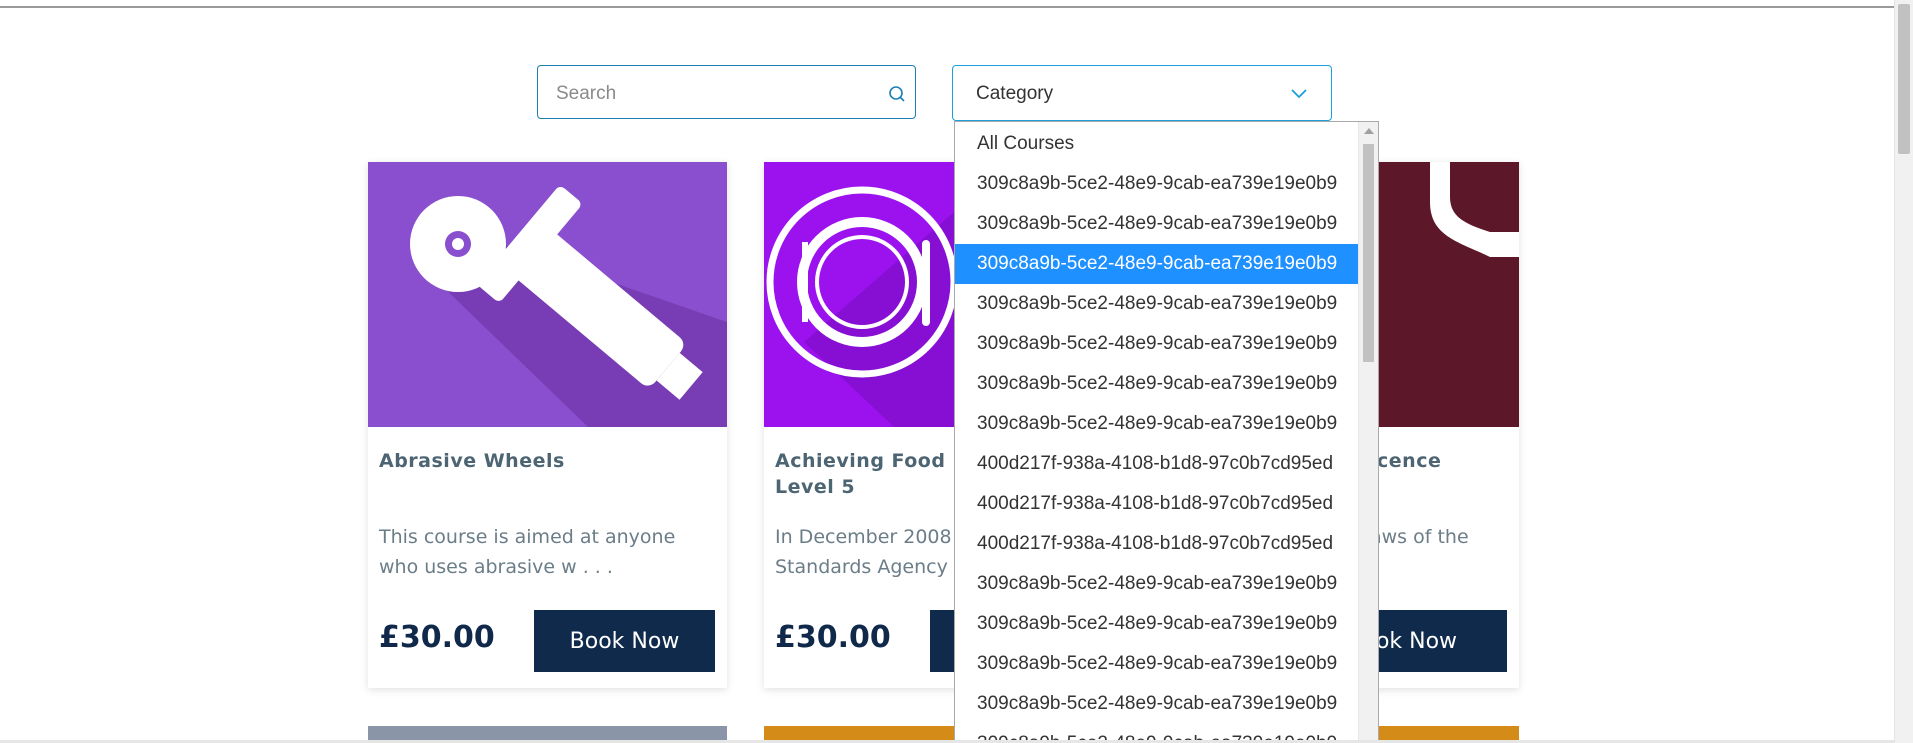 The image size is (1913, 743). What do you see at coordinates (1142, 93) in the screenshot?
I see `category-select: Category` at bounding box center [1142, 93].